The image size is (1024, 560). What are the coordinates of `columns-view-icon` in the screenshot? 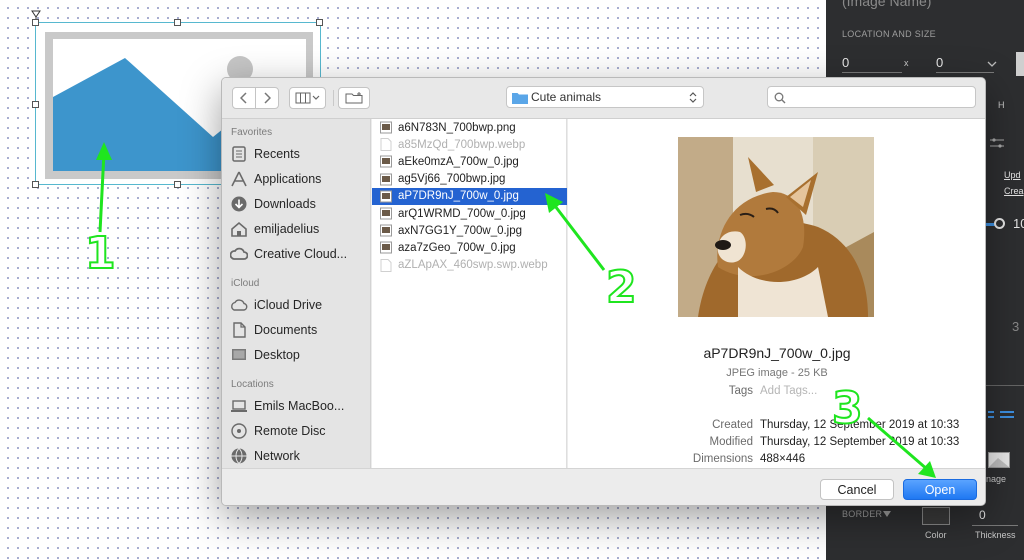 It's located at (307, 98).